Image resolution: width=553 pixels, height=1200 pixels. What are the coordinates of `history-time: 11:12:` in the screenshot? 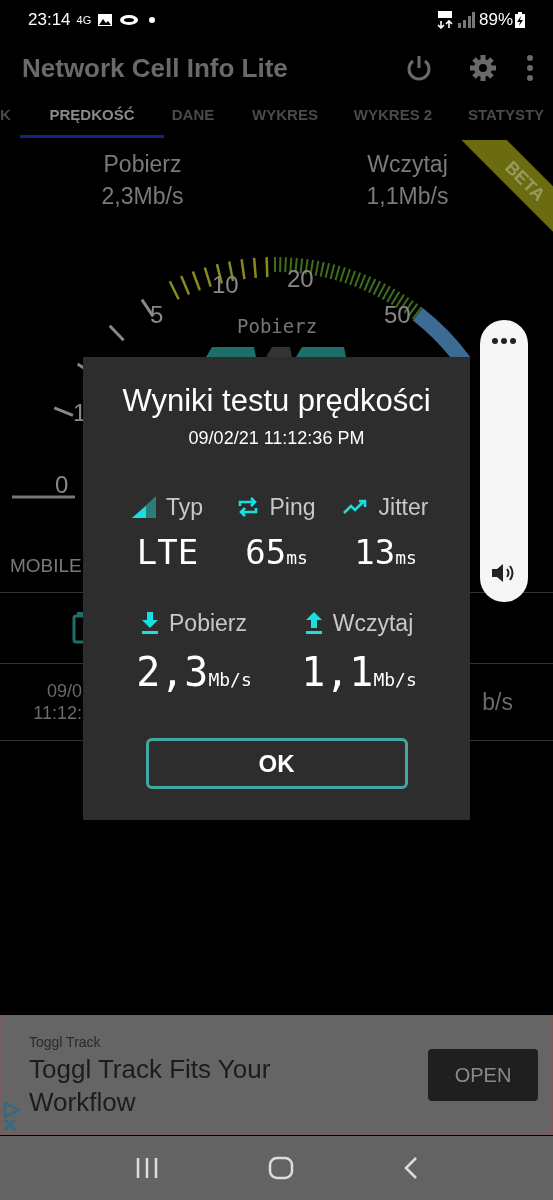 It's located at (57, 713).